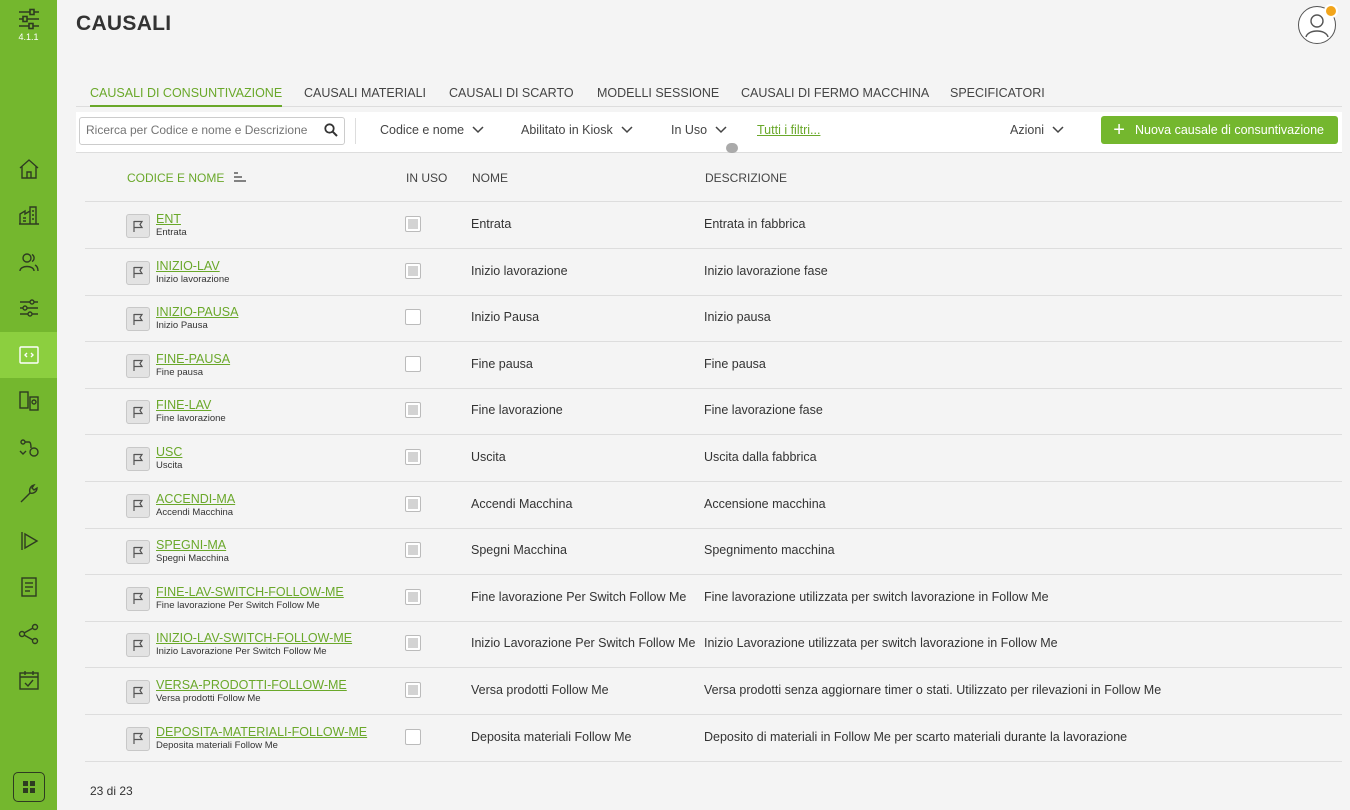  What do you see at coordinates (769, 550) in the screenshot?
I see `causale-description: Spegnimento macchina` at bounding box center [769, 550].